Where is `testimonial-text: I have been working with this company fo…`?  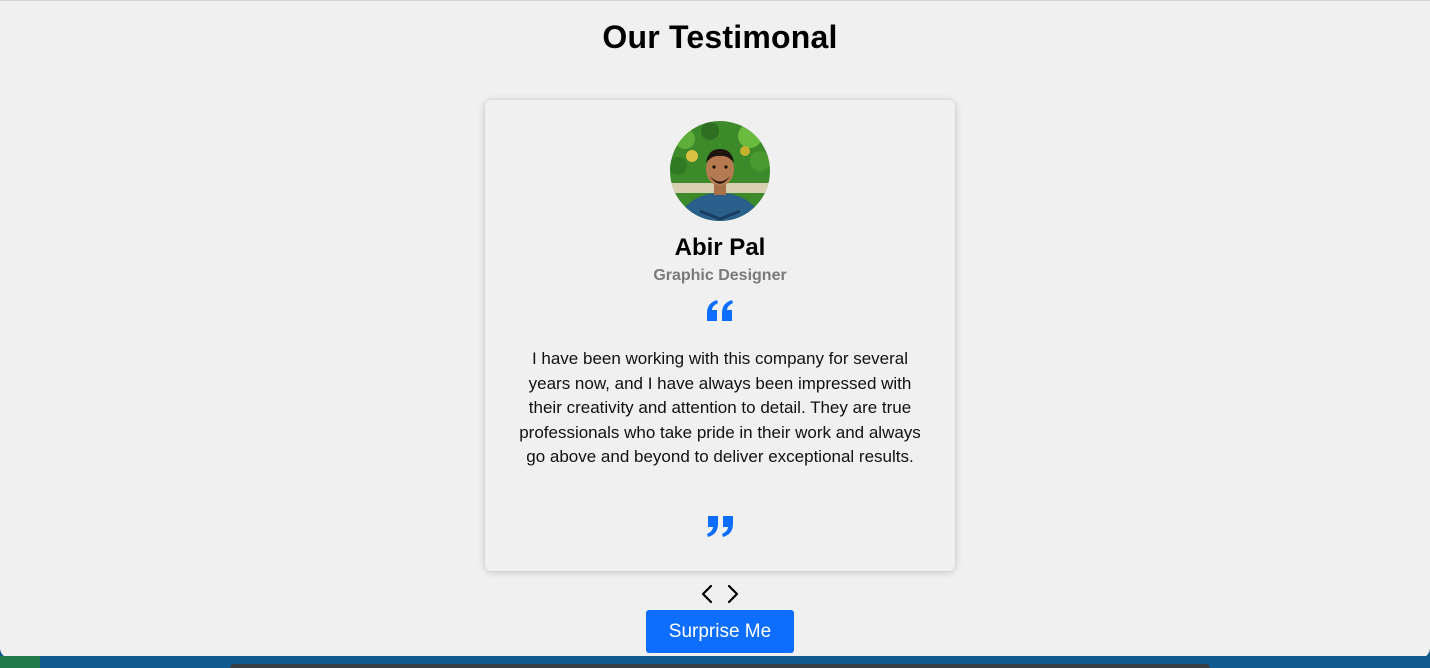 testimonial-text: I have been working with this company fo… is located at coordinates (720, 408).